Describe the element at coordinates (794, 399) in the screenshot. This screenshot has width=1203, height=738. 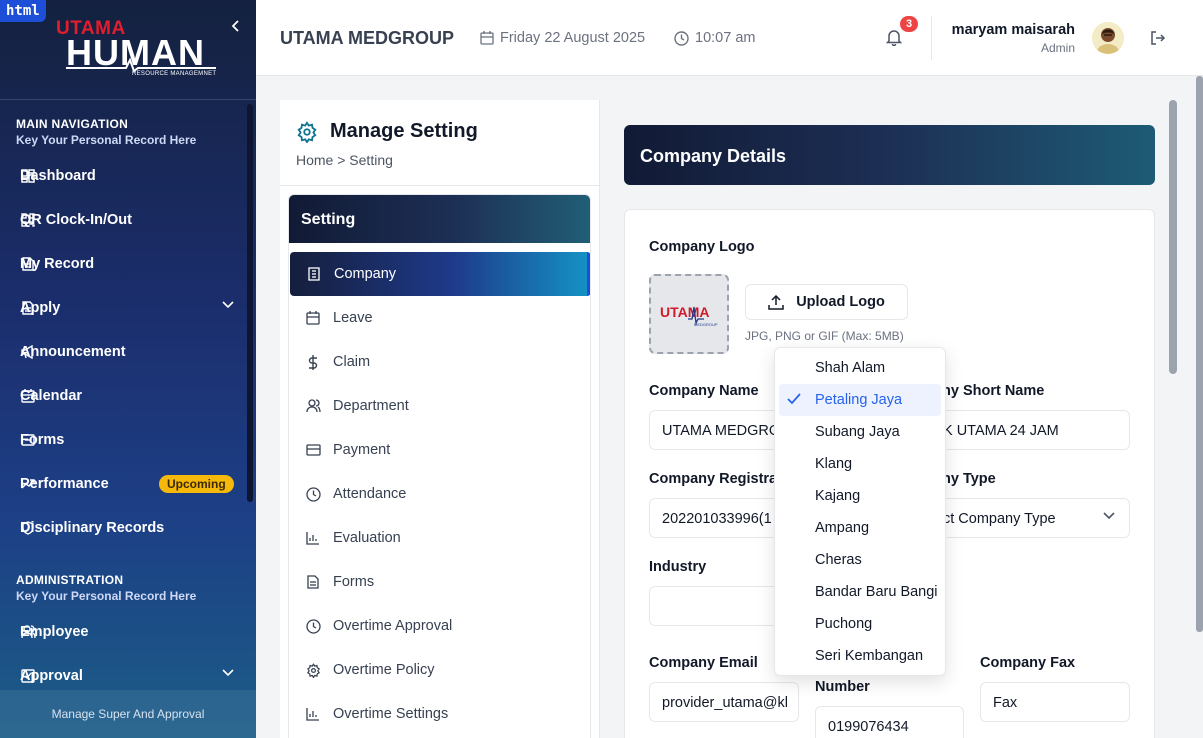
I see `checkmark-icon` at that location.